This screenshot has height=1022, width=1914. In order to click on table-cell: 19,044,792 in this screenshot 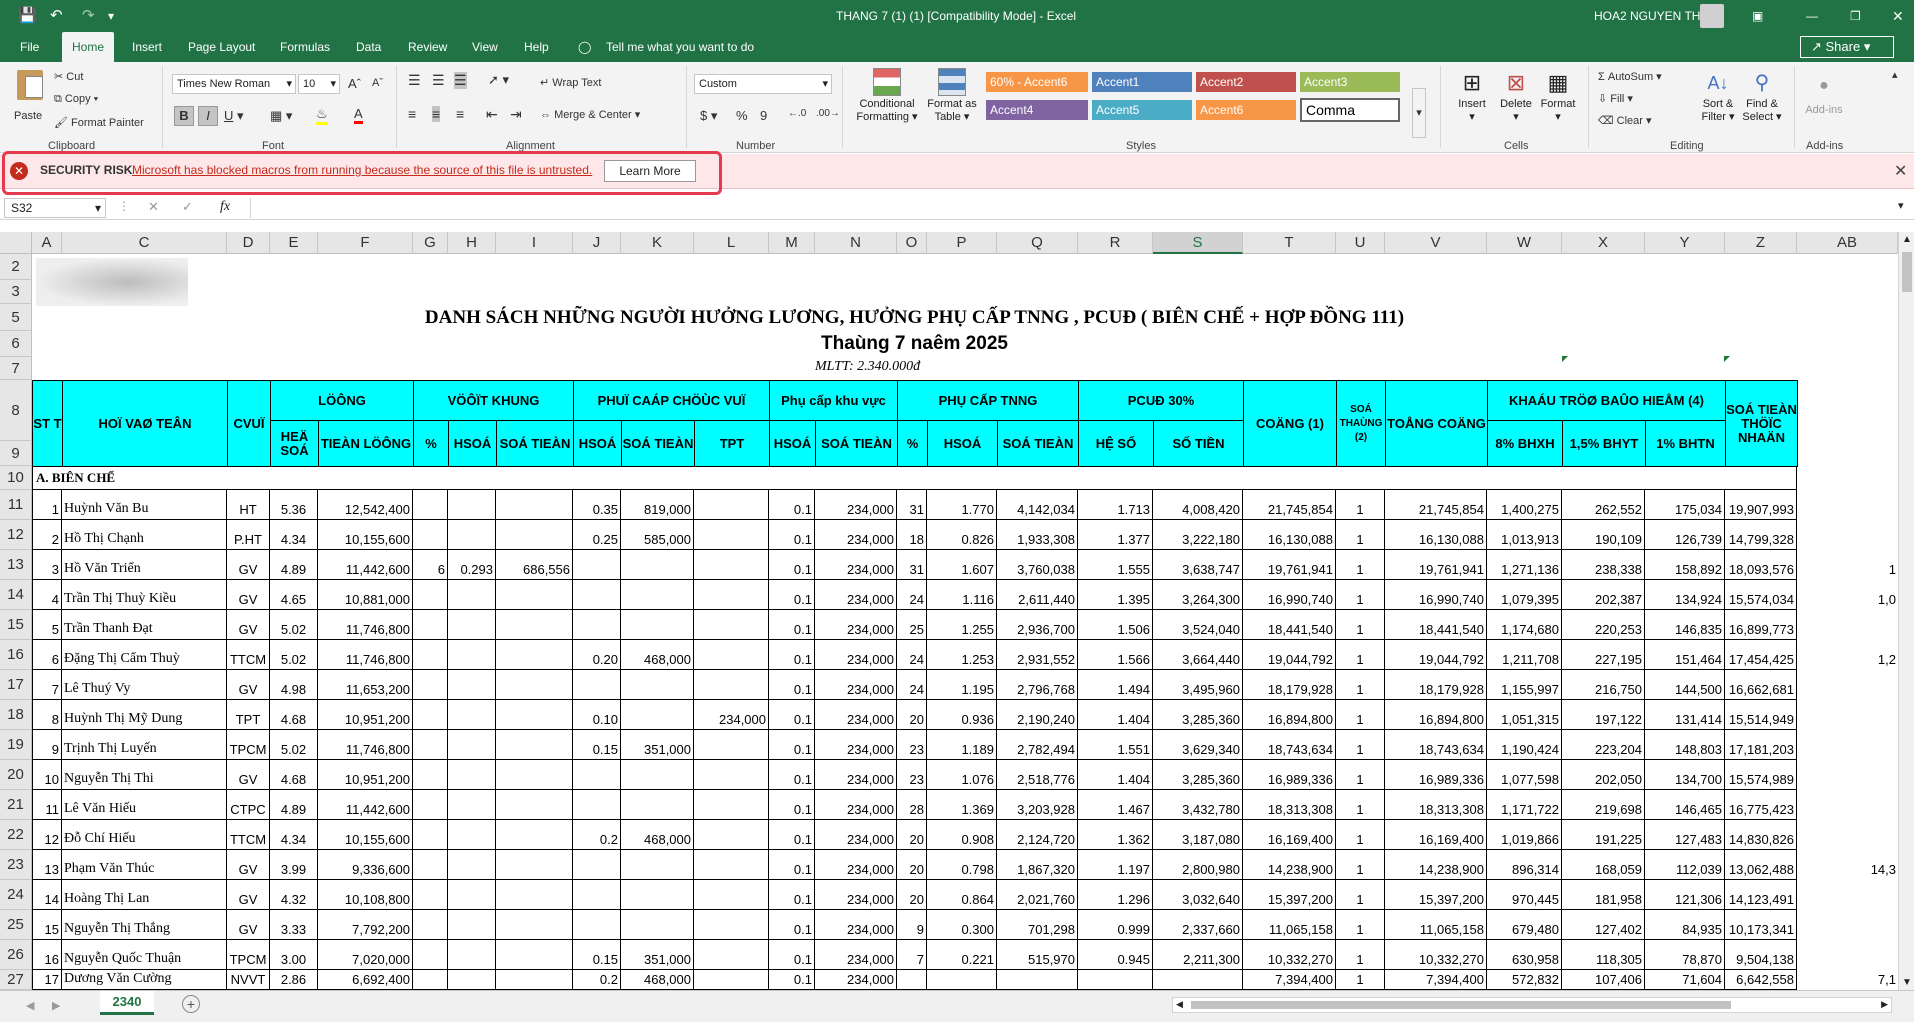, I will do `click(1436, 654)`.